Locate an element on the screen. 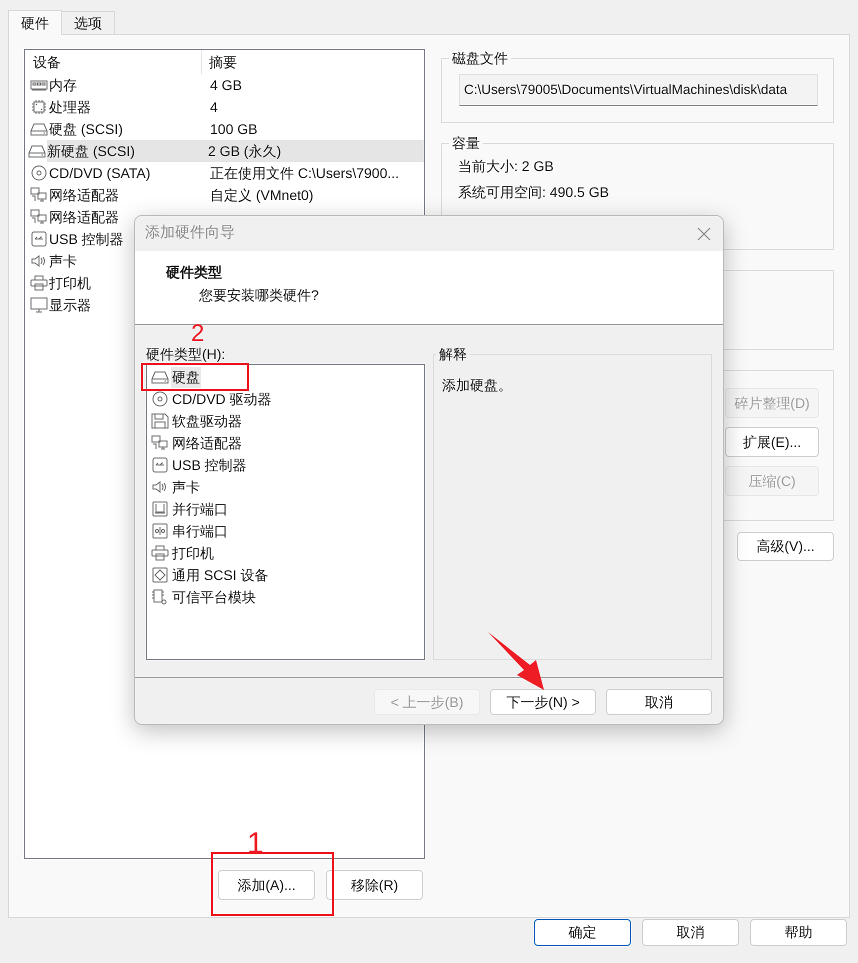 The image size is (858, 963). group-title: 容量 is located at coordinates (466, 143).